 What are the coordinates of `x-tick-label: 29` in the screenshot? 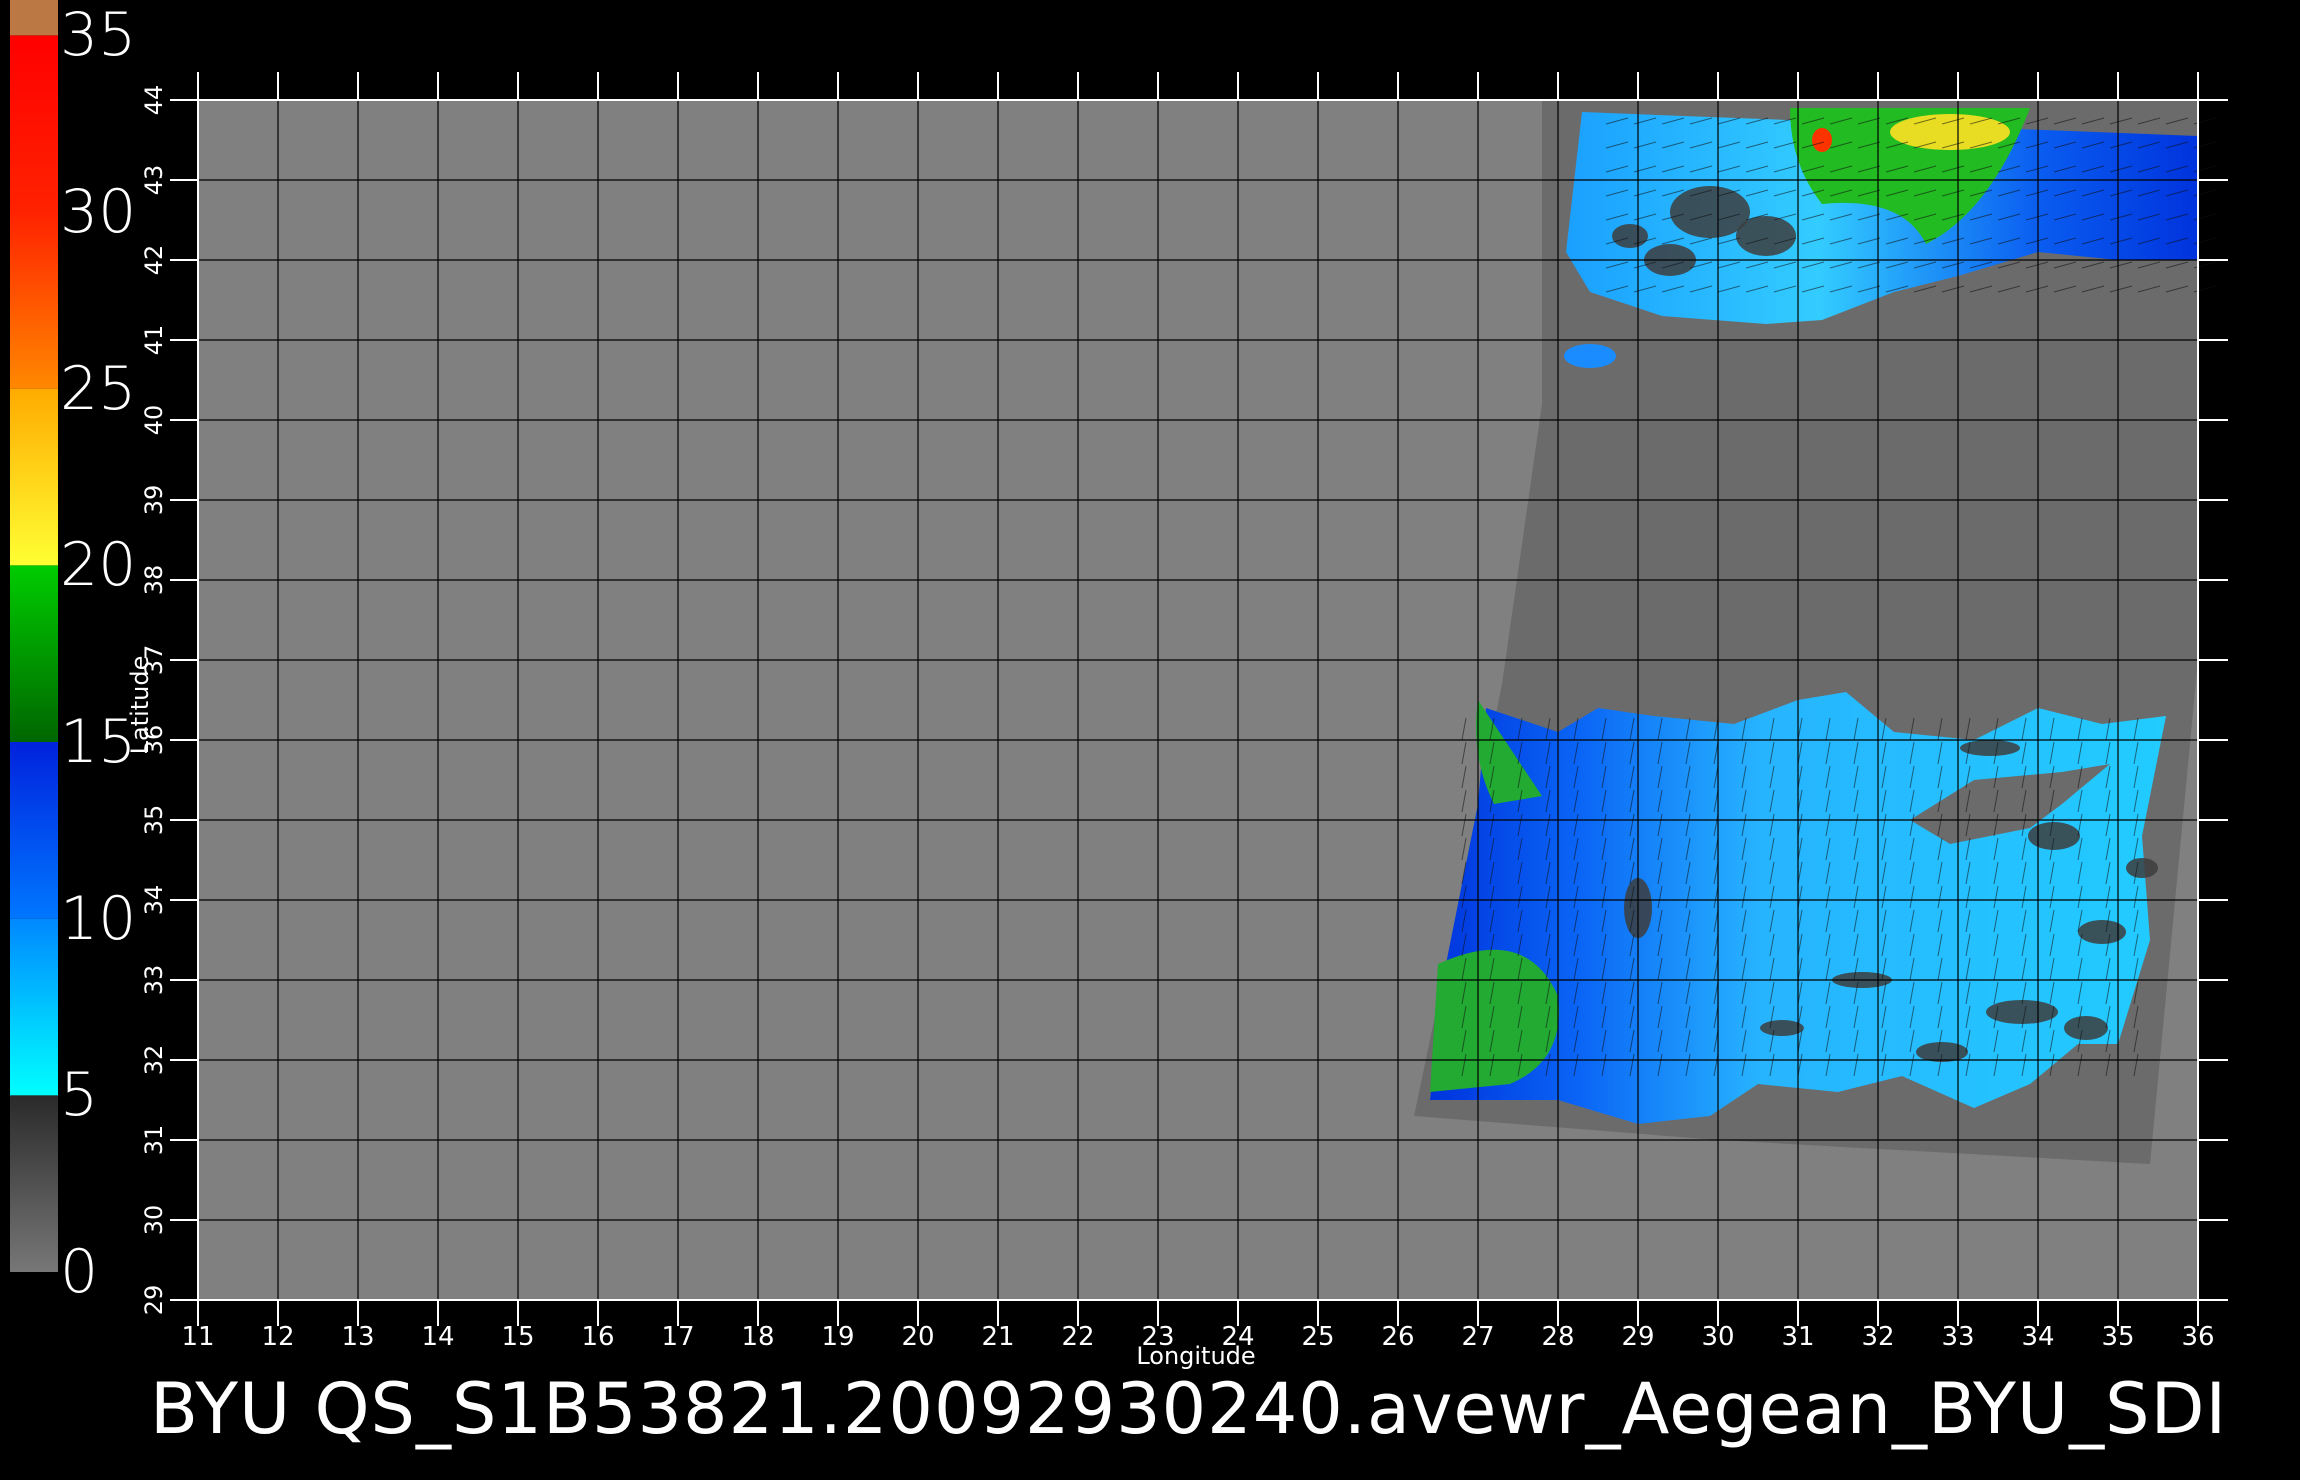 It's located at (1638, 1337).